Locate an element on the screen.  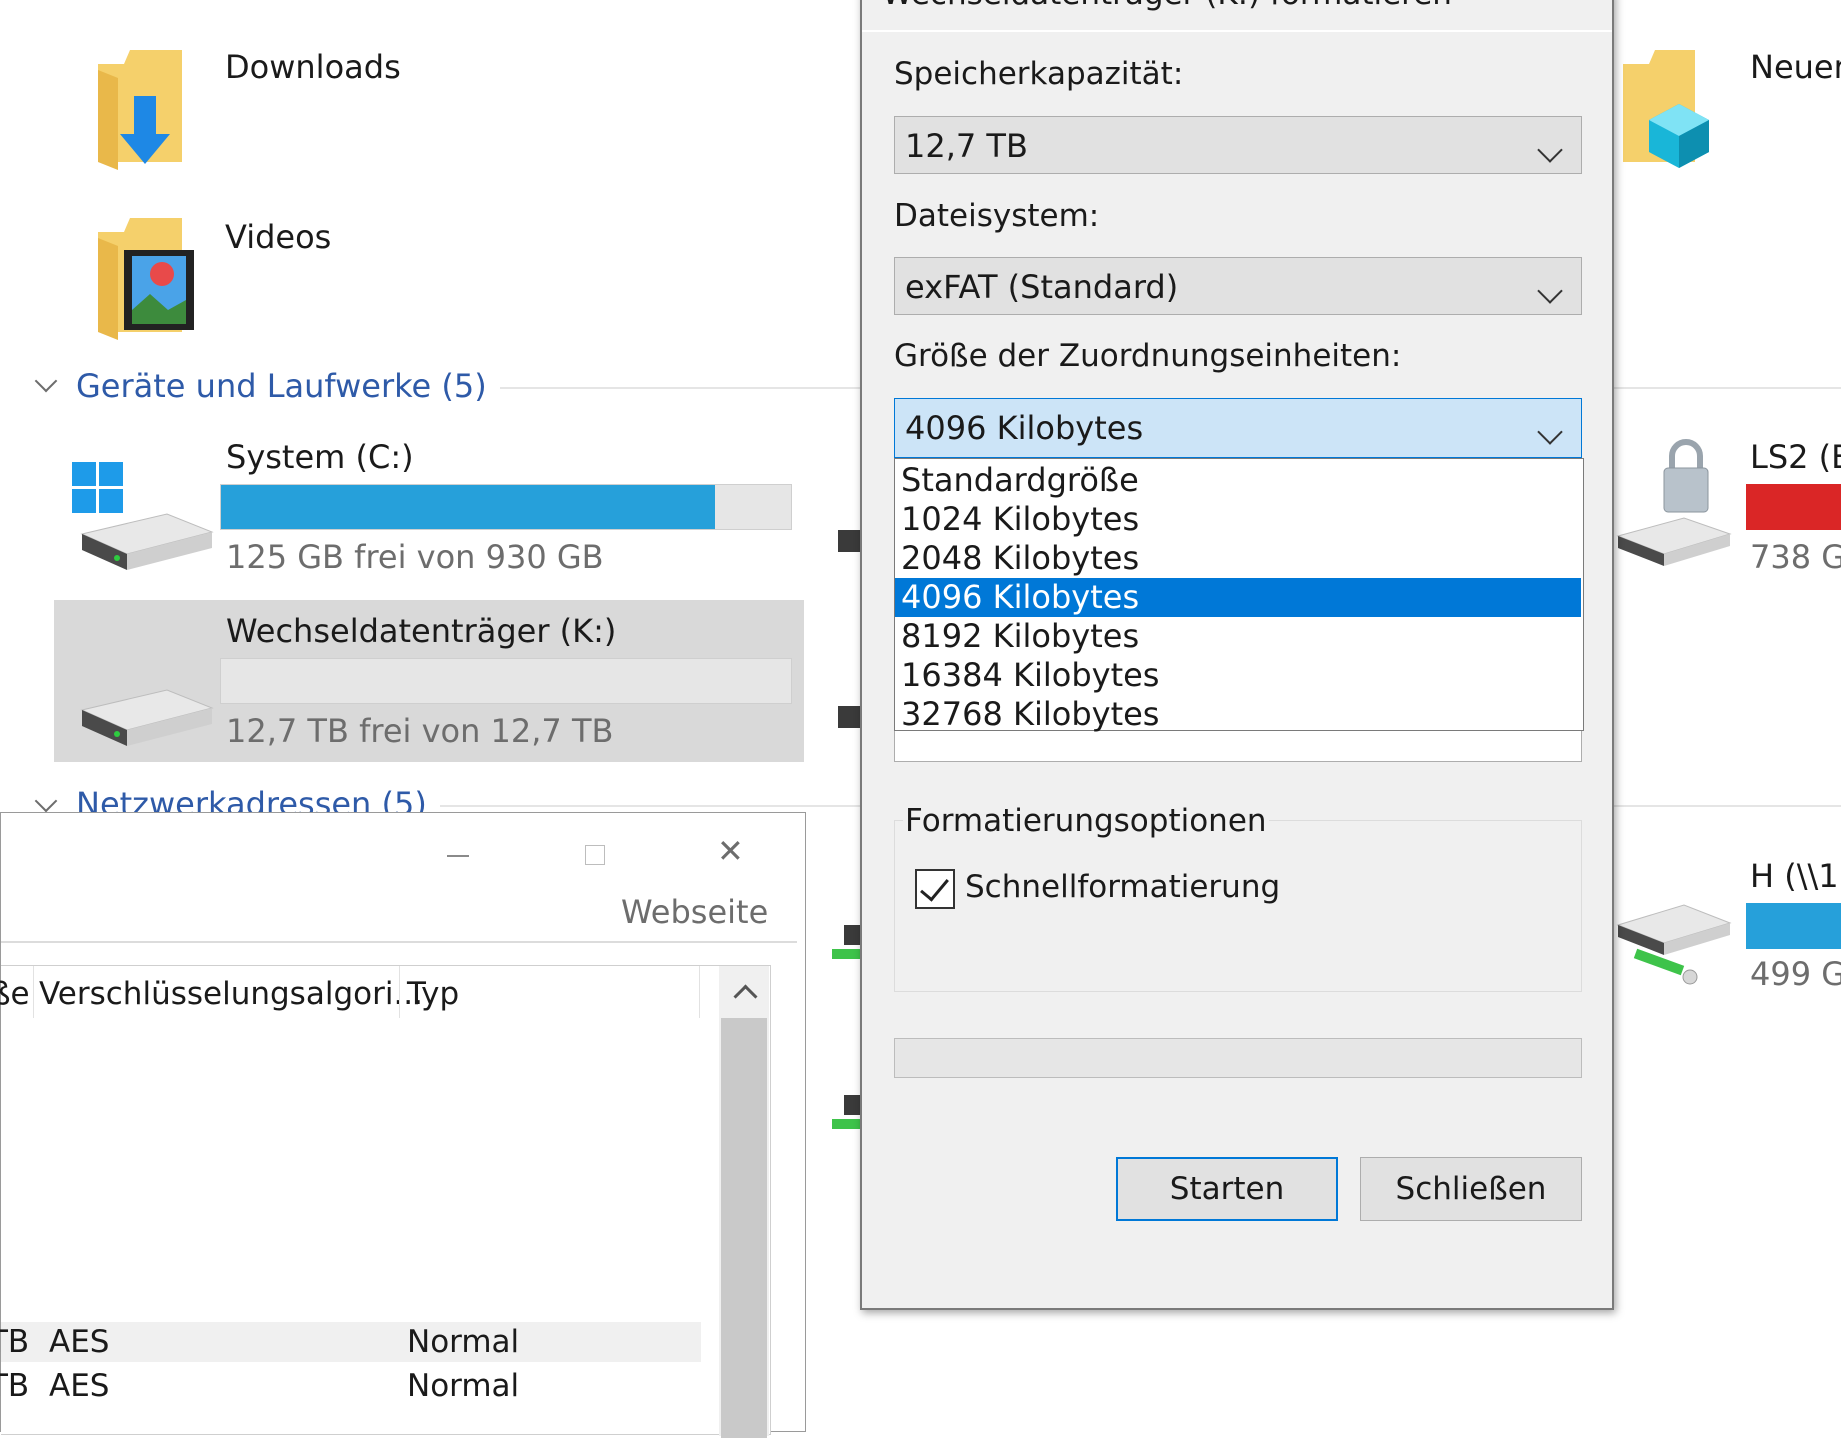
close-icon: ✕ is located at coordinates (730, 851).